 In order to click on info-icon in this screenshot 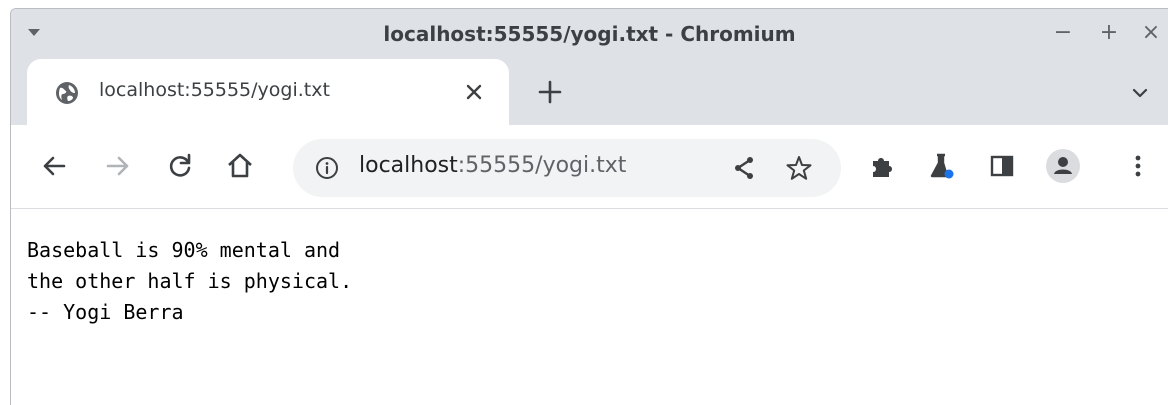, I will do `click(327, 168)`.